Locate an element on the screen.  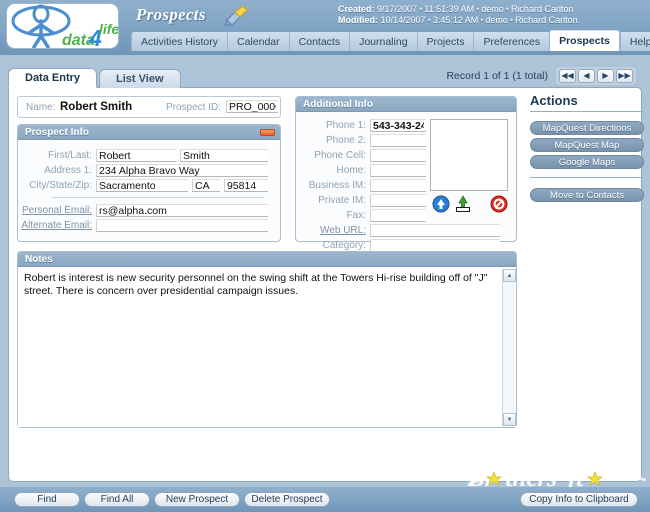
home-label: Home: is located at coordinates (351, 170).